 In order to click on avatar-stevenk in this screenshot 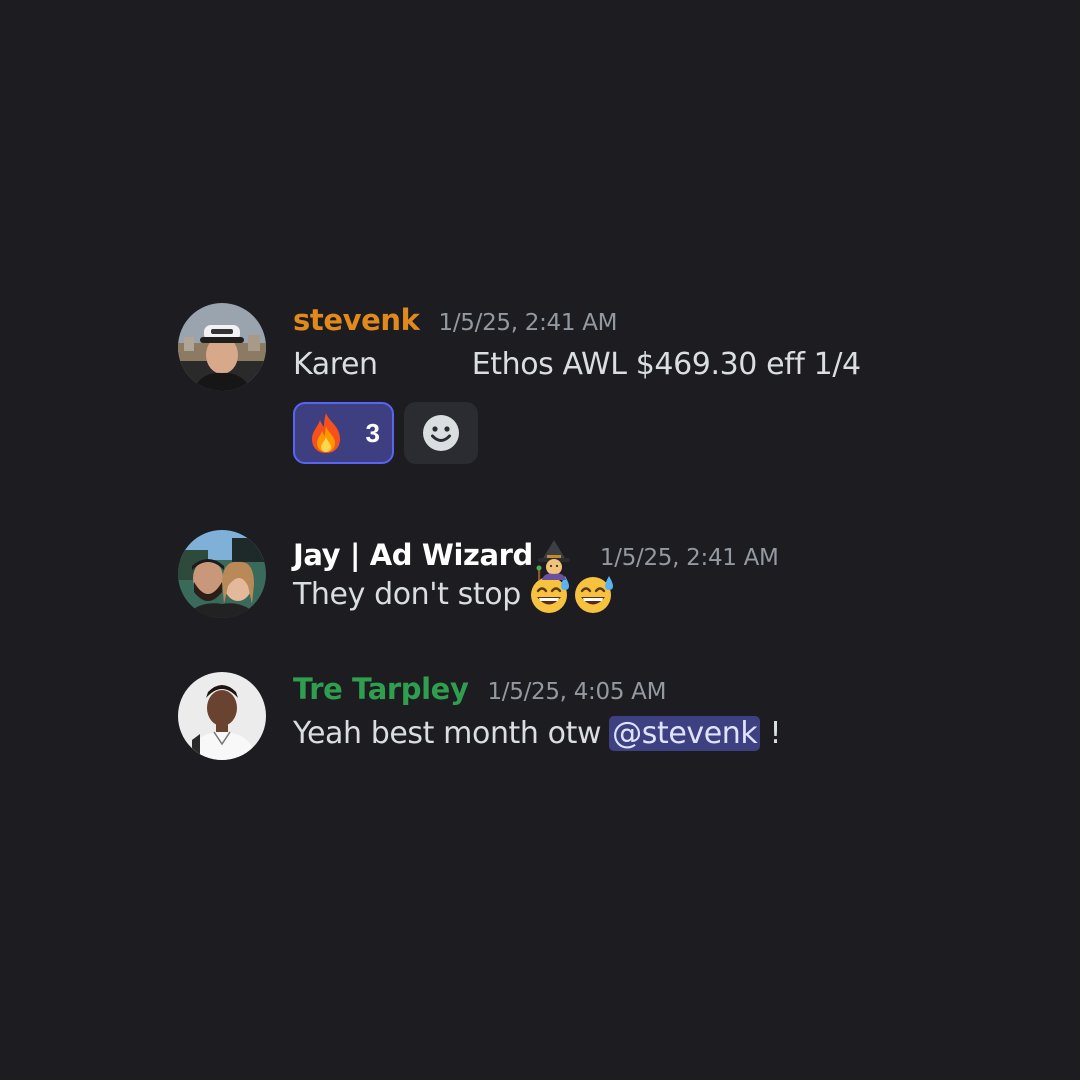, I will do `click(222, 347)`.